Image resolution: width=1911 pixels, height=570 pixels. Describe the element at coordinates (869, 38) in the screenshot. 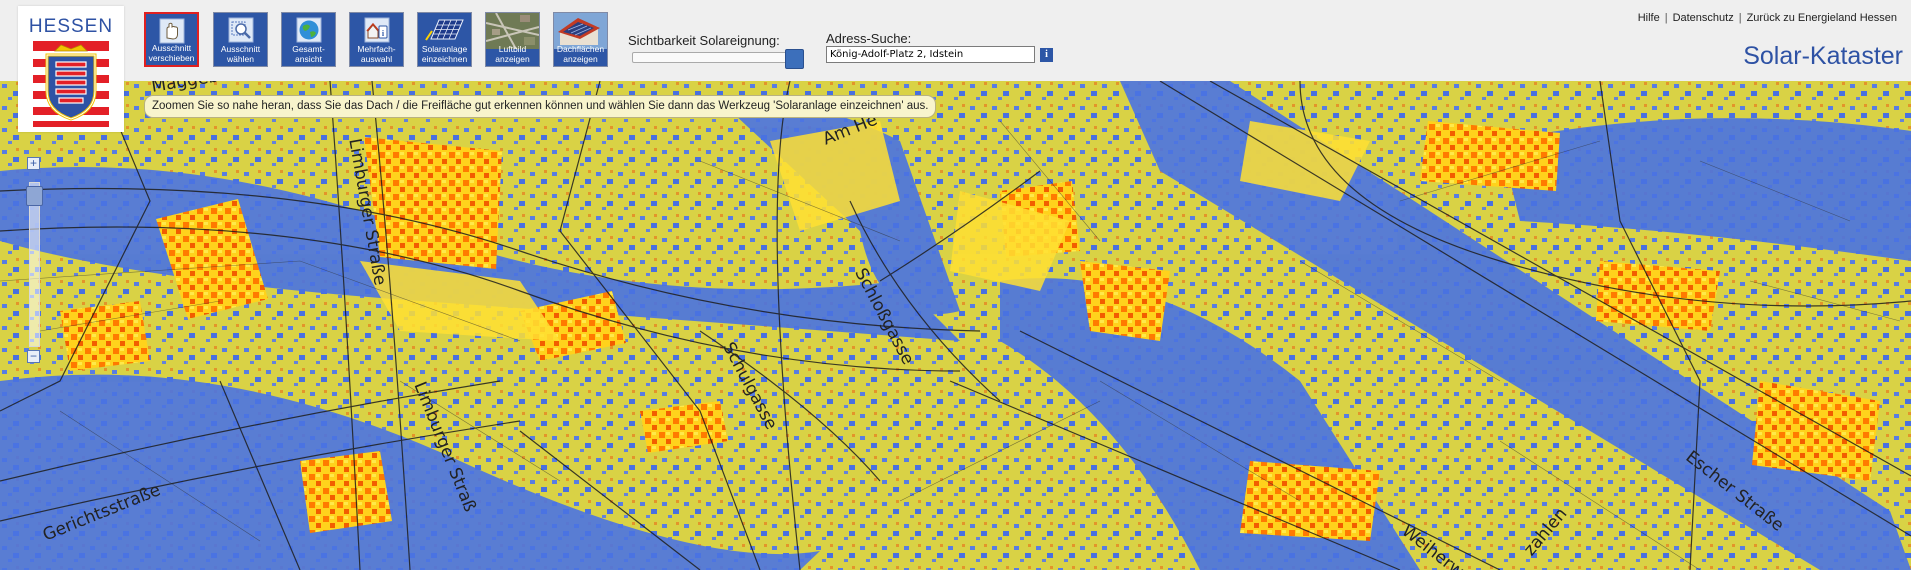

I see `address-search-label: Adress-Suche:` at that location.